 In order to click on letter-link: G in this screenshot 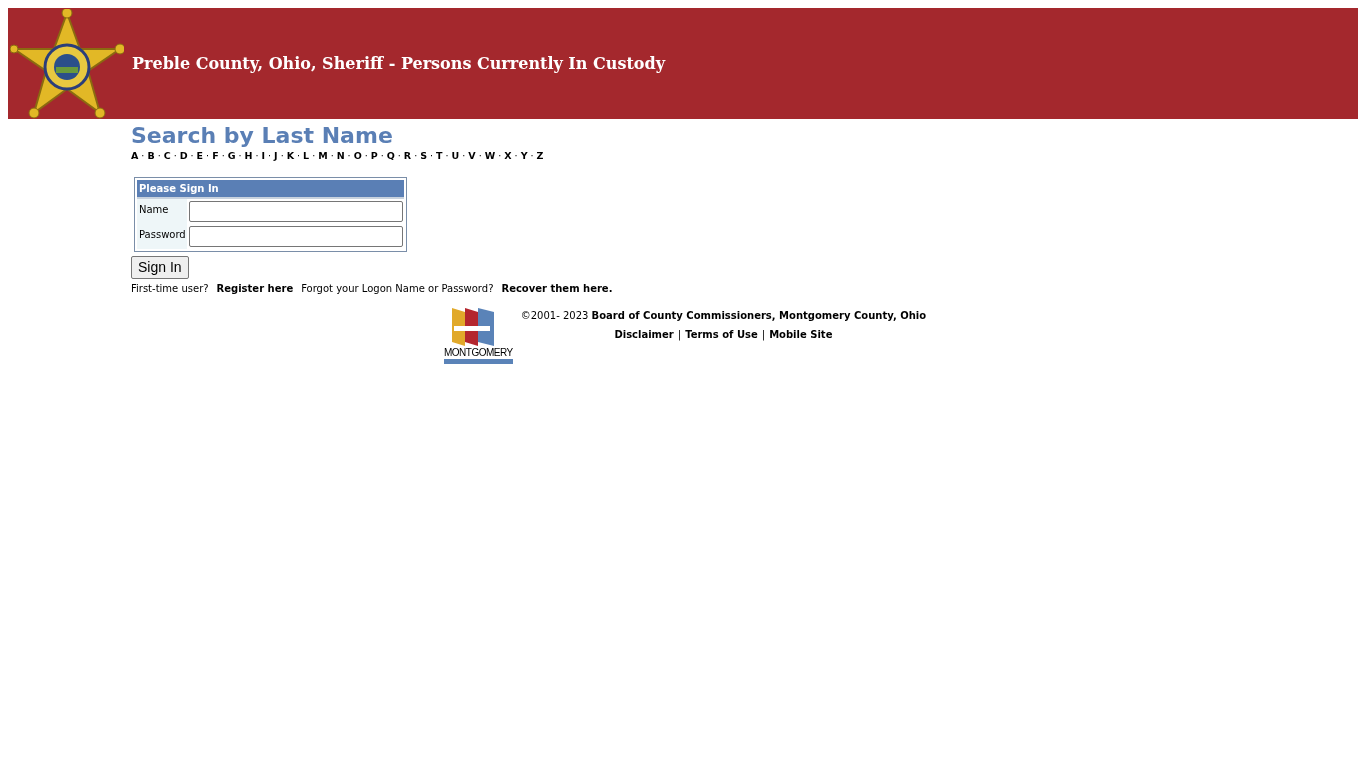, I will do `click(231, 156)`.